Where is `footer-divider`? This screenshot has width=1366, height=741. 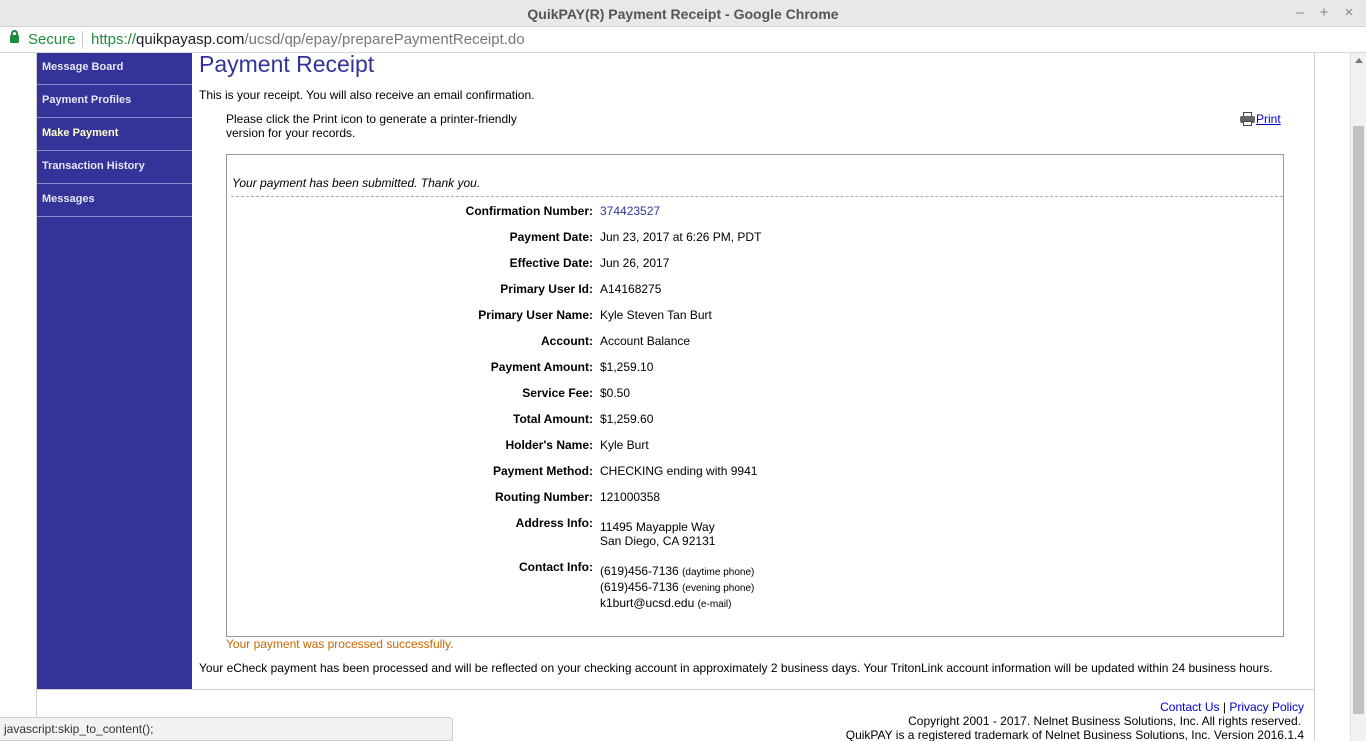 footer-divider is located at coordinates (675, 689).